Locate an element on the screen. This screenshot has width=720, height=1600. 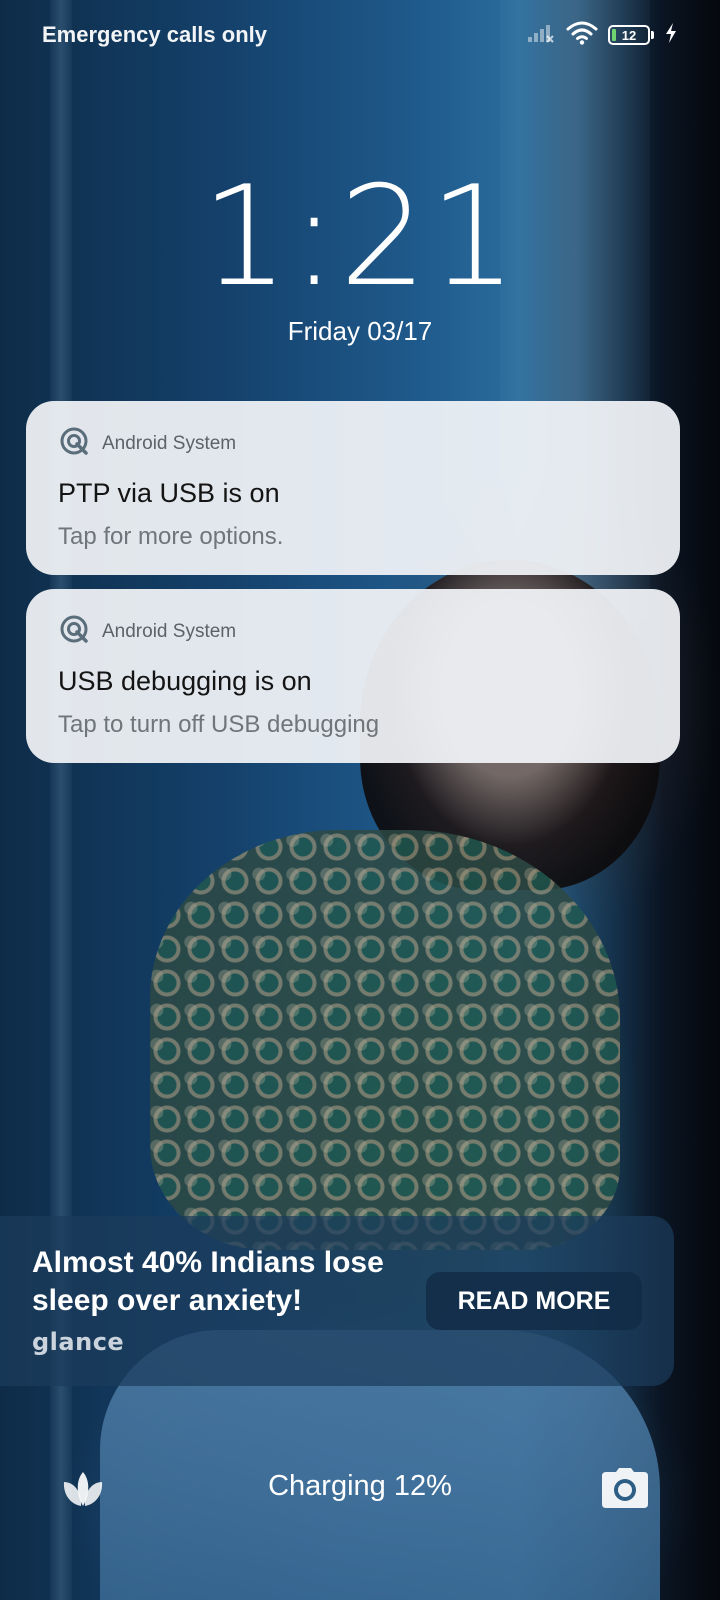
carrier-text: Emergency calls only is located at coordinates (154, 34).